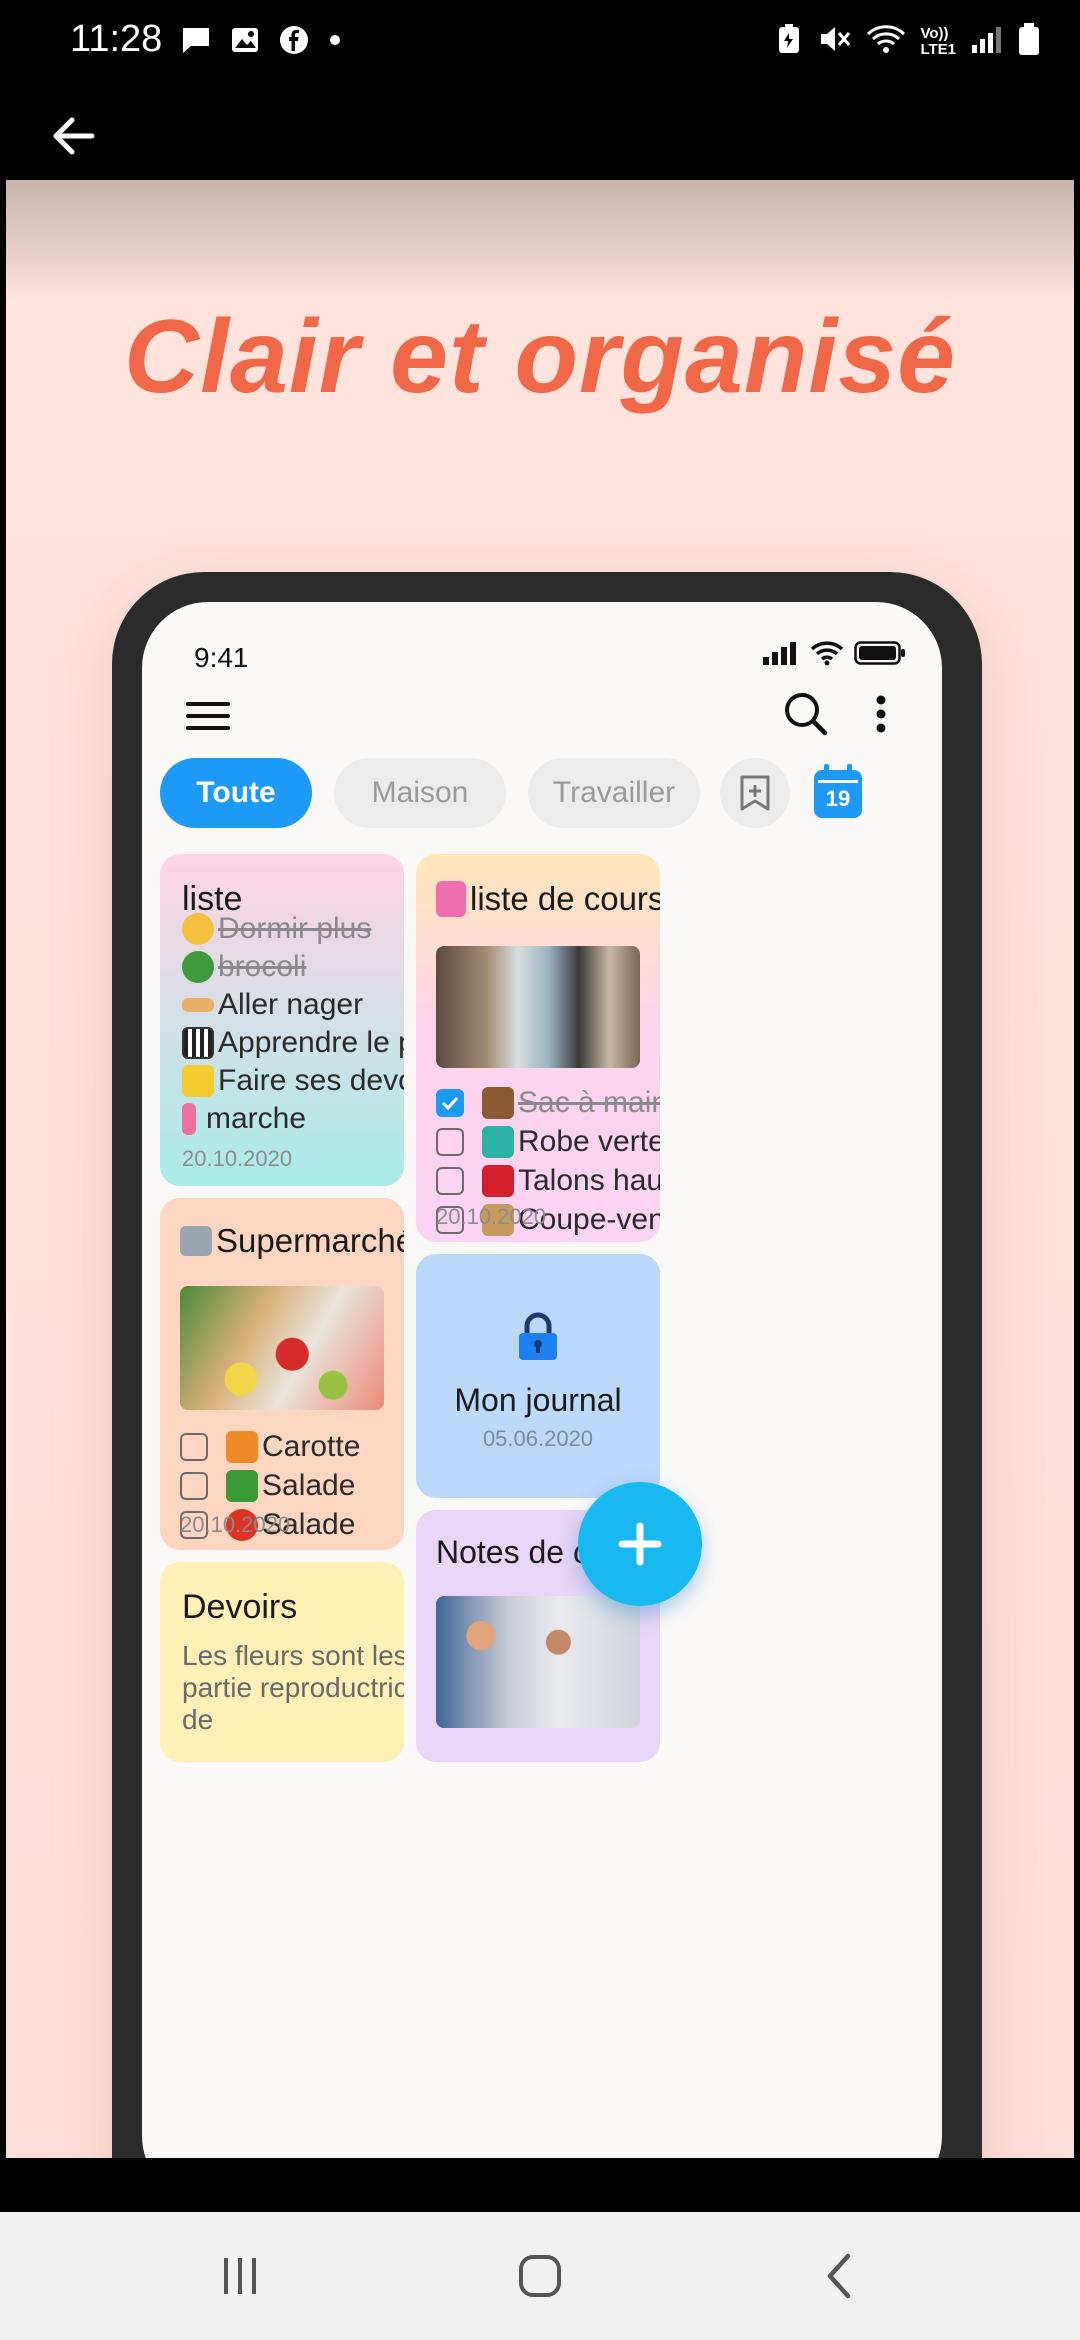 This screenshot has width=1080, height=2340. I want to click on search-icon, so click(806, 714).